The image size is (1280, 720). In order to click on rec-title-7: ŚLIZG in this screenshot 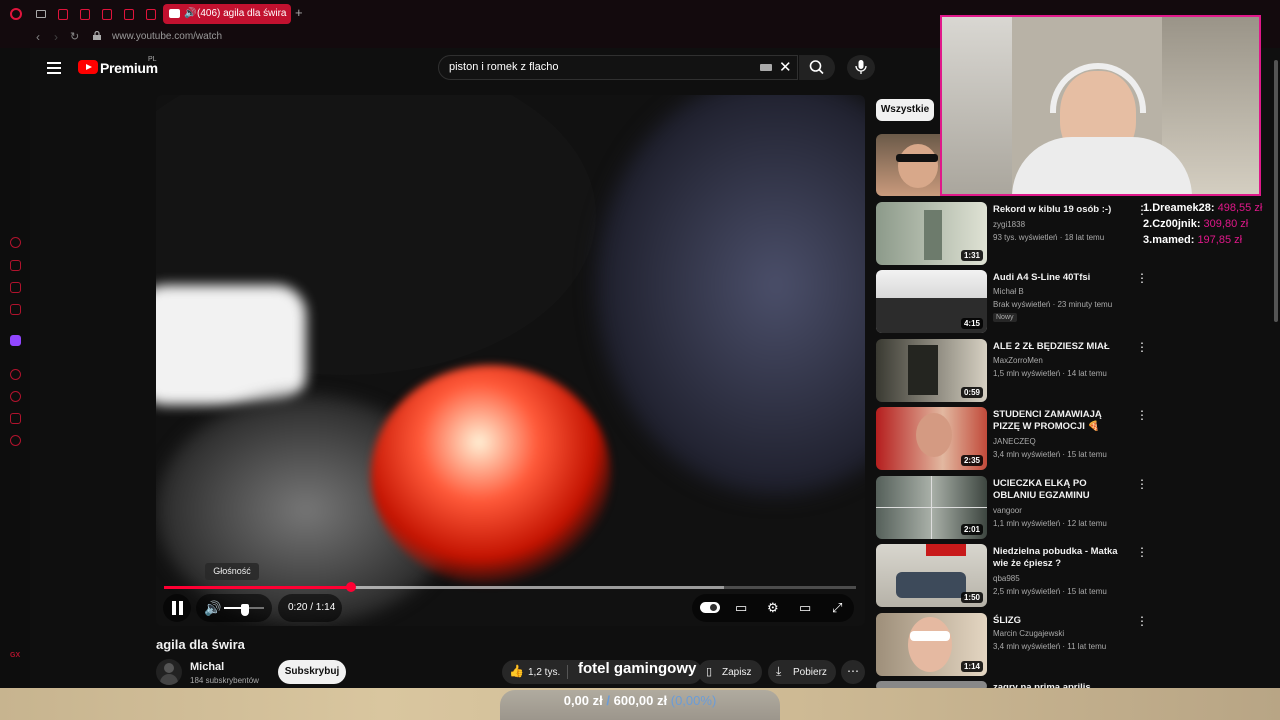, I will do `click(1060, 621)`.